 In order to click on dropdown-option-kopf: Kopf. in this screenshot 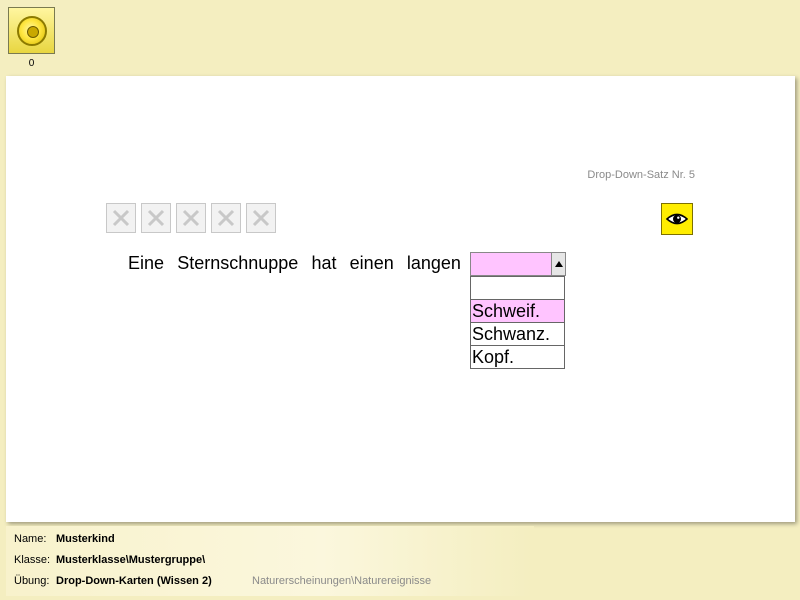, I will do `click(517, 357)`.